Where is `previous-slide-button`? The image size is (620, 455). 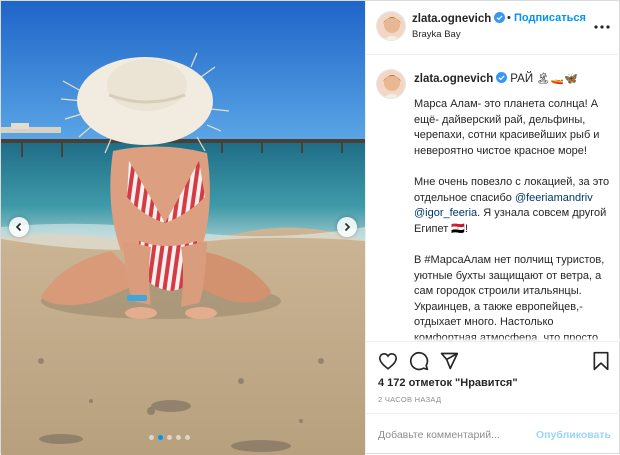
previous-slide-button is located at coordinates (19, 227).